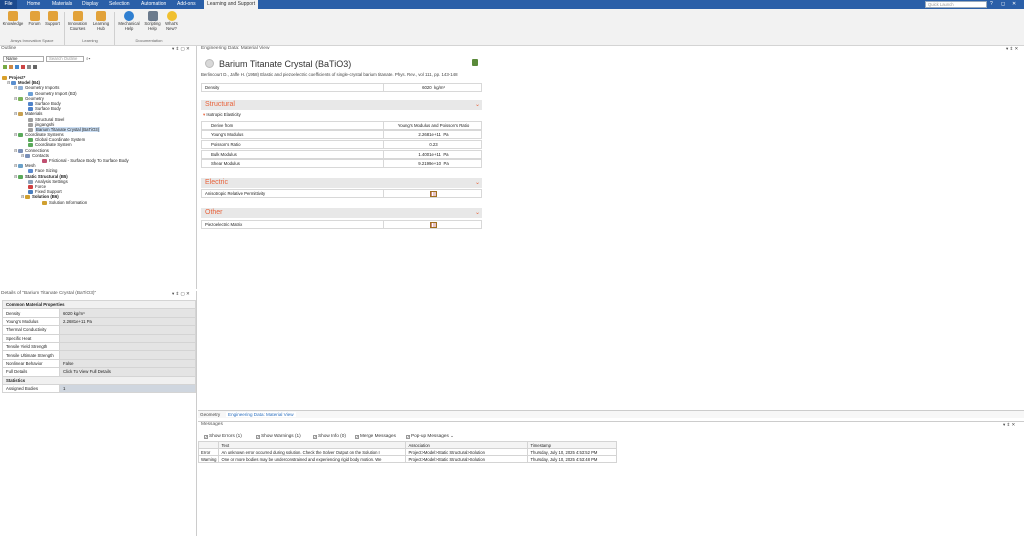 This screenshot has width=1024, height=536. I want to click on property-row: Anisotropic Relative Permittivity, so click(341, 193).